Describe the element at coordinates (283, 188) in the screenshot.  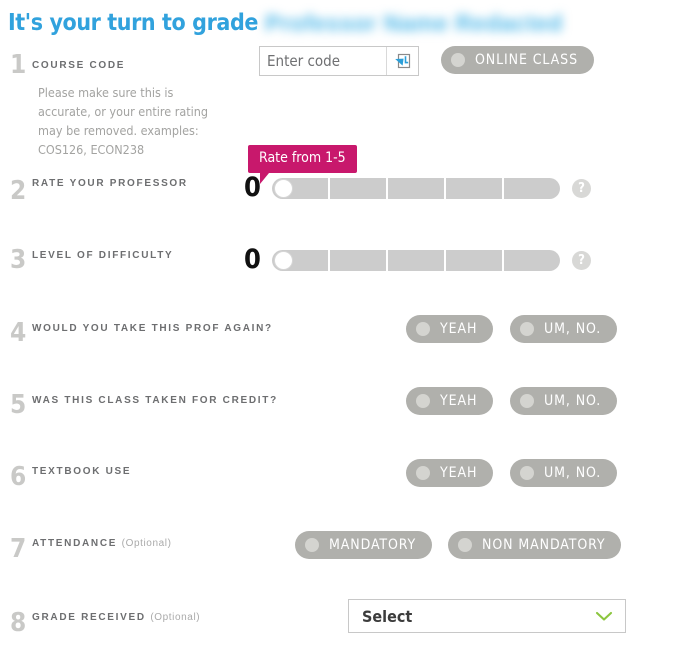
I see `rate-professor-slider-knob` at that location.